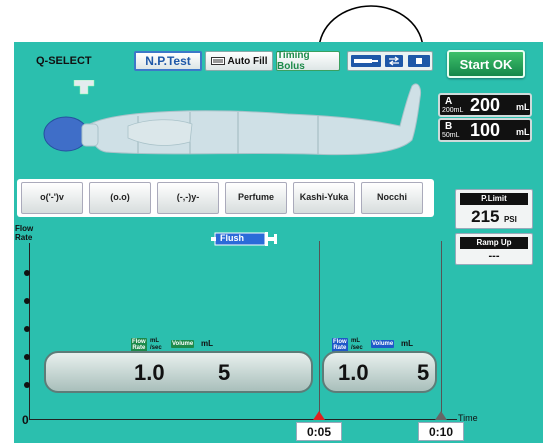 The height and width of the screenshot is (443, 543). Describe the element at coordinates (183, 344) in the screenshot. I see `phase-1-volume-tag: Volume` at that location.